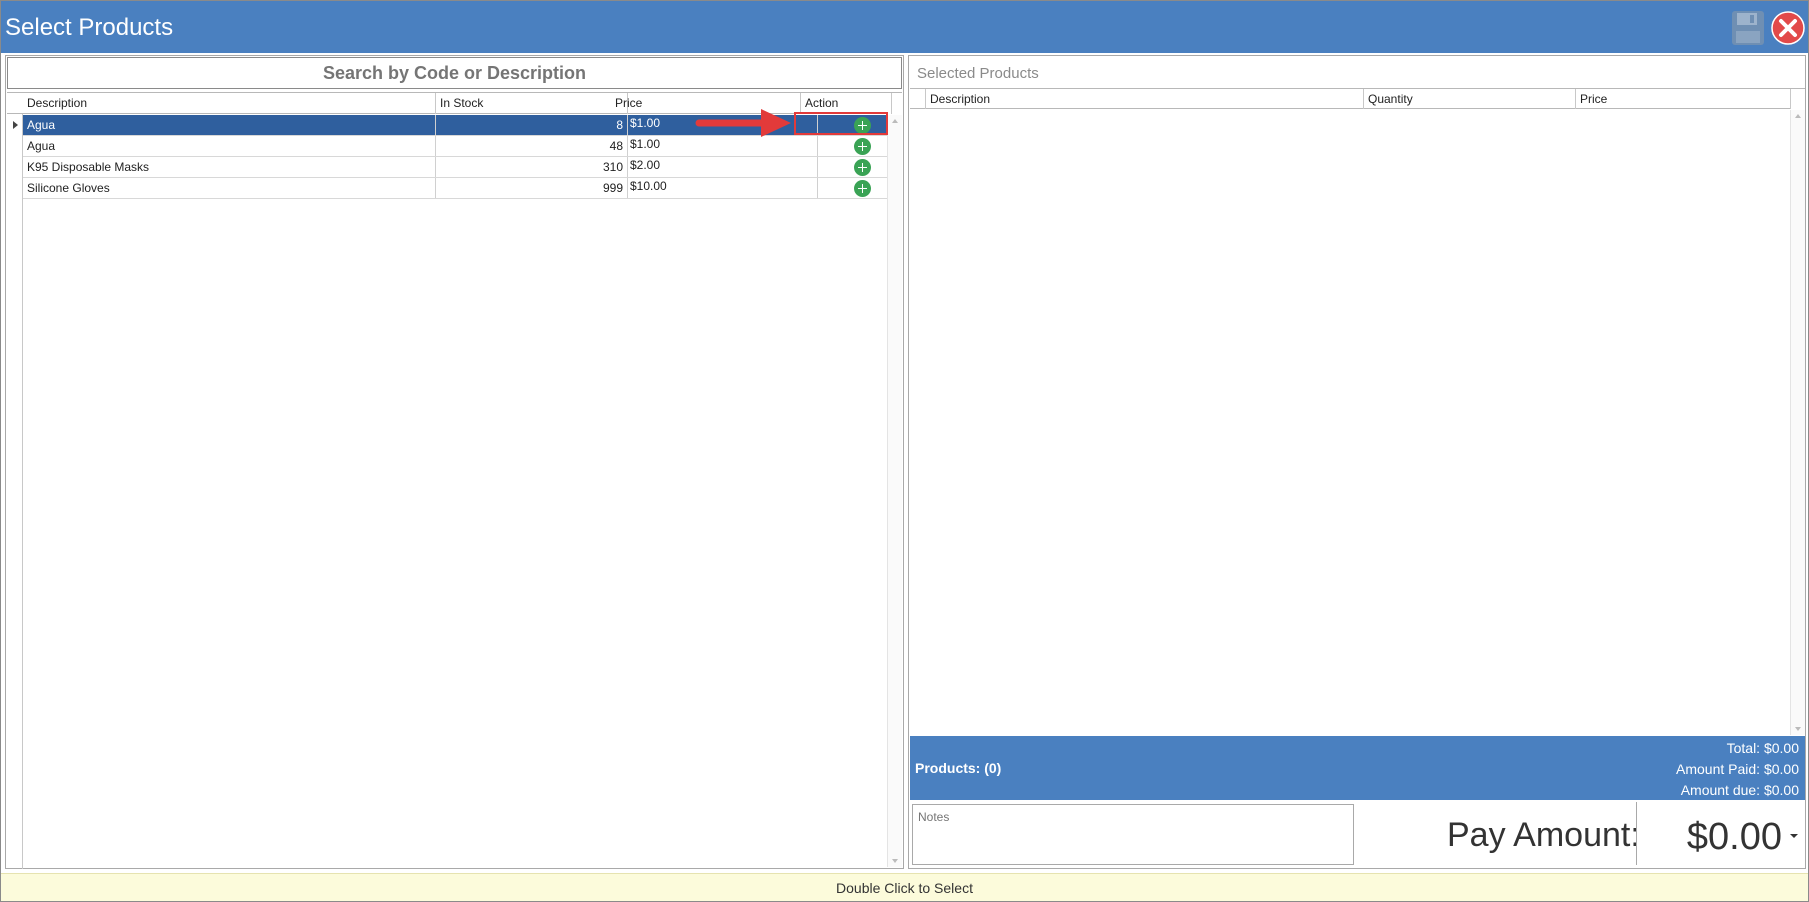  What do you see at coordinates (978, 73) in the screenshot?
I see `selected-products-title: Selected Products` at bounding box center [978, 73].